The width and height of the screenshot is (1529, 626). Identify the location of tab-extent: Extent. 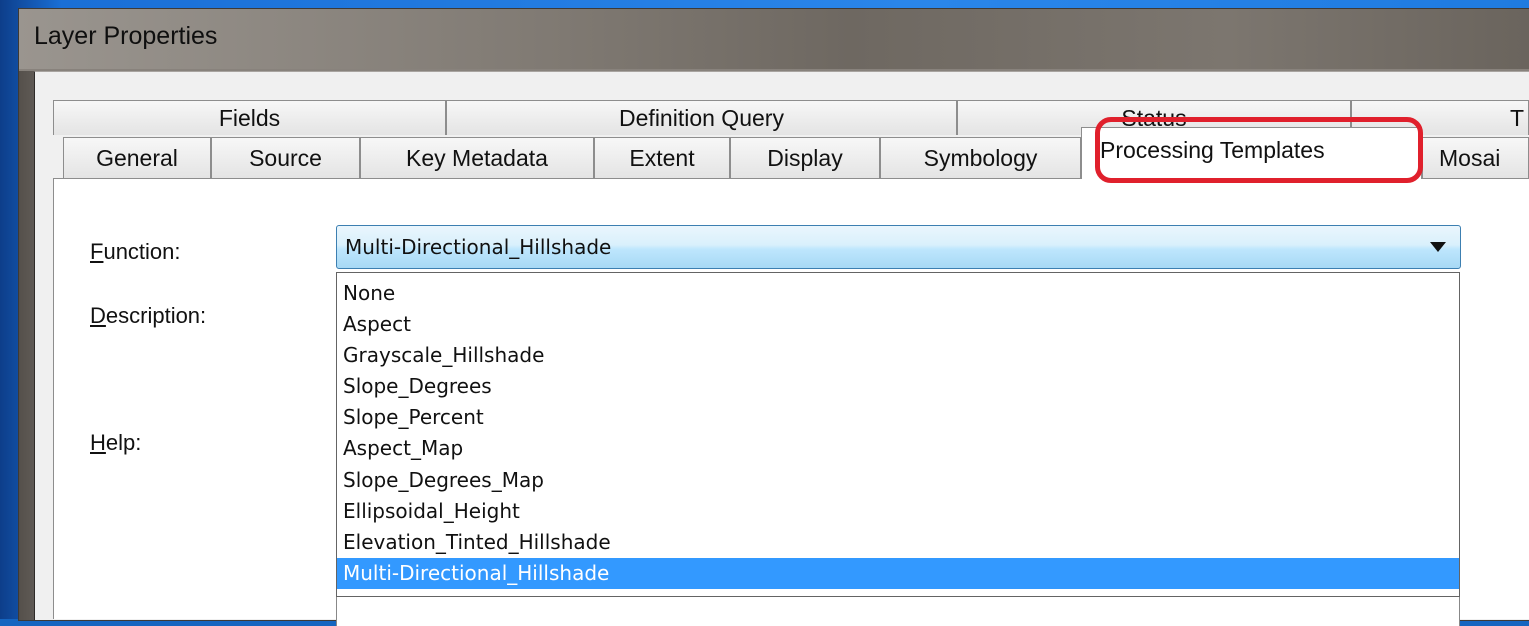
(662, 157).